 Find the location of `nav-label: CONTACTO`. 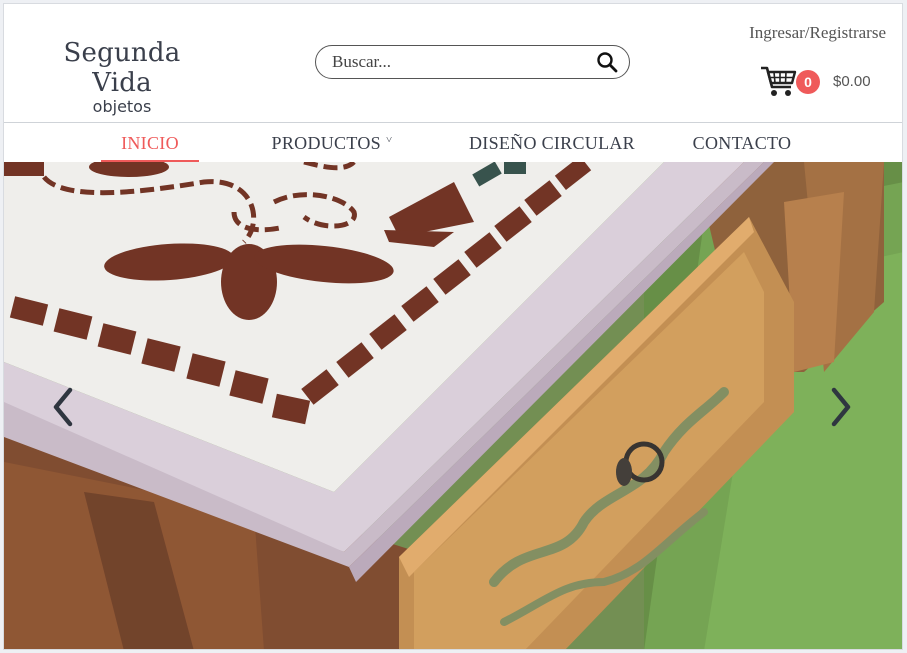

nav-label: CONTACTO is located at coordinates (742, 142).